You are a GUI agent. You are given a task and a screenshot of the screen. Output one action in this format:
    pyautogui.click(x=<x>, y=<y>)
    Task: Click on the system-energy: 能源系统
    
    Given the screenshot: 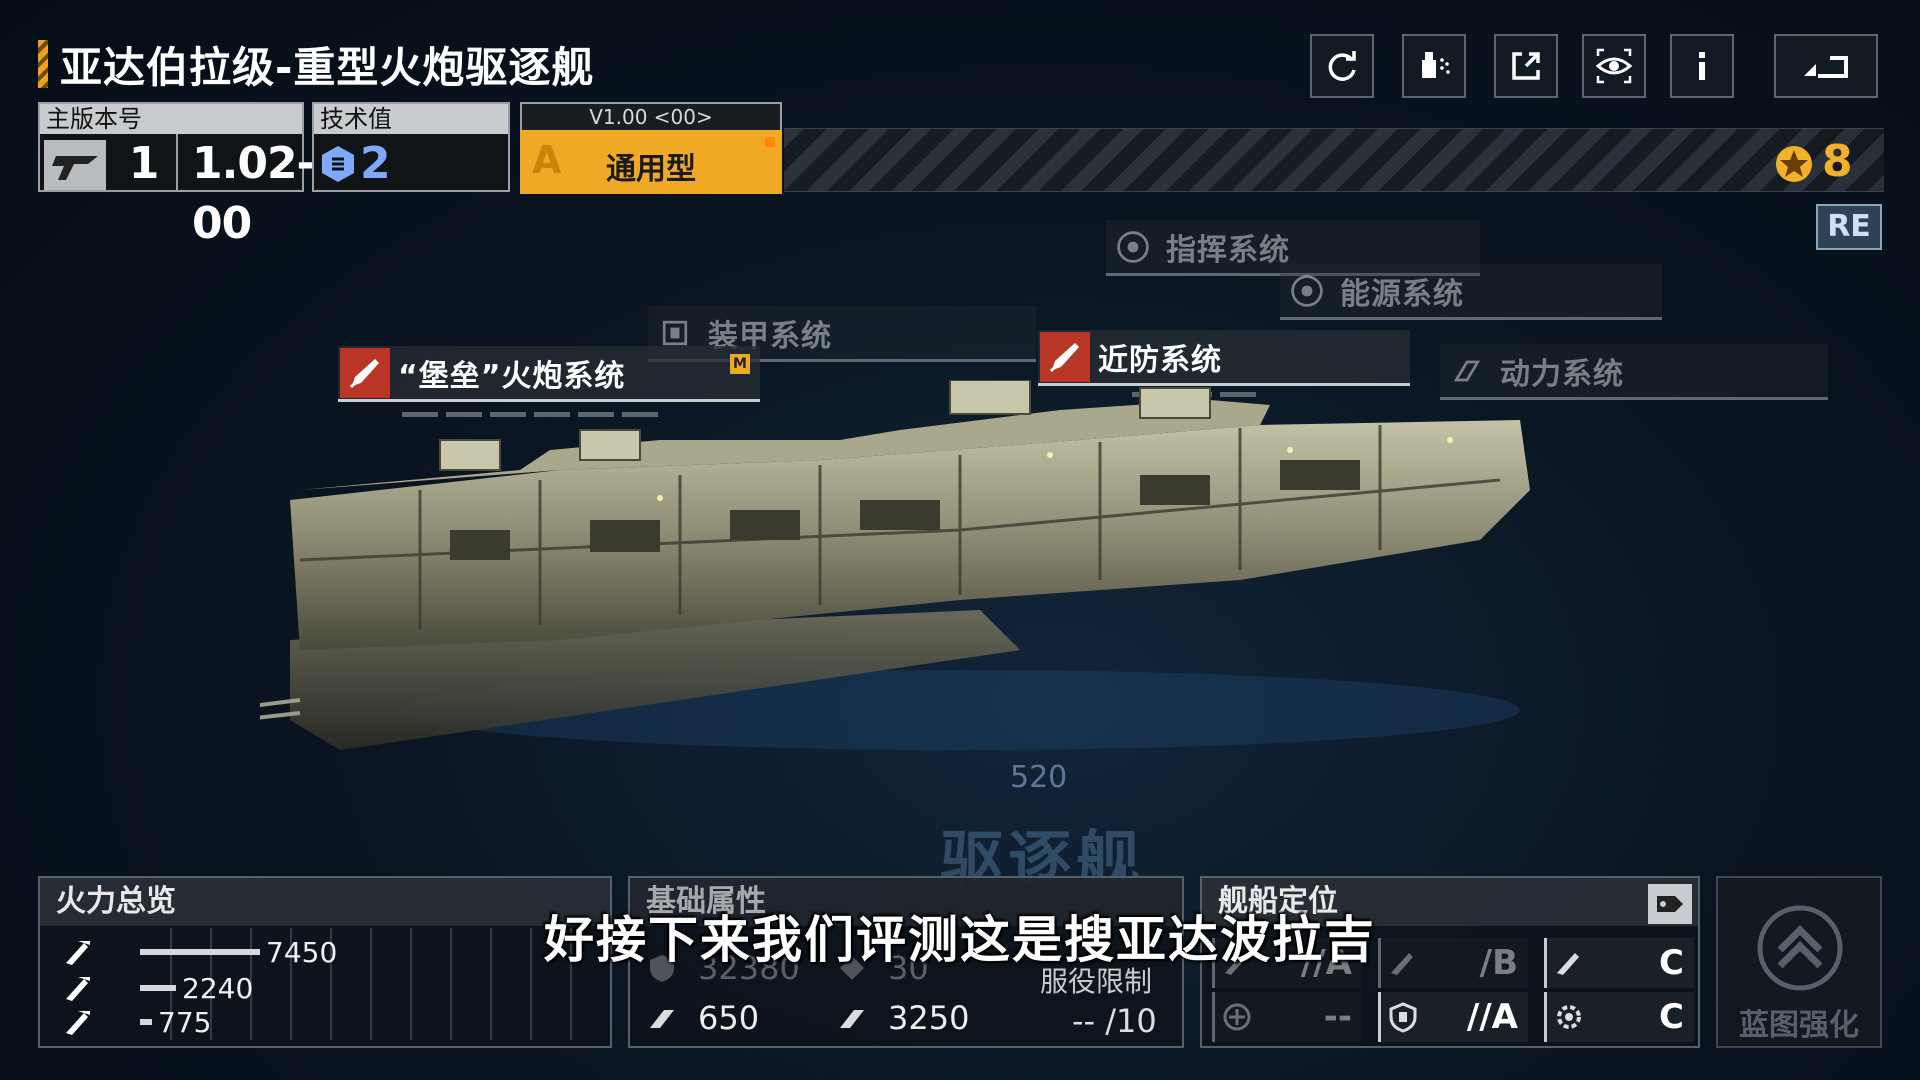 What is the action you would take?
    pyautogui.click(x=1471, y=292)
    